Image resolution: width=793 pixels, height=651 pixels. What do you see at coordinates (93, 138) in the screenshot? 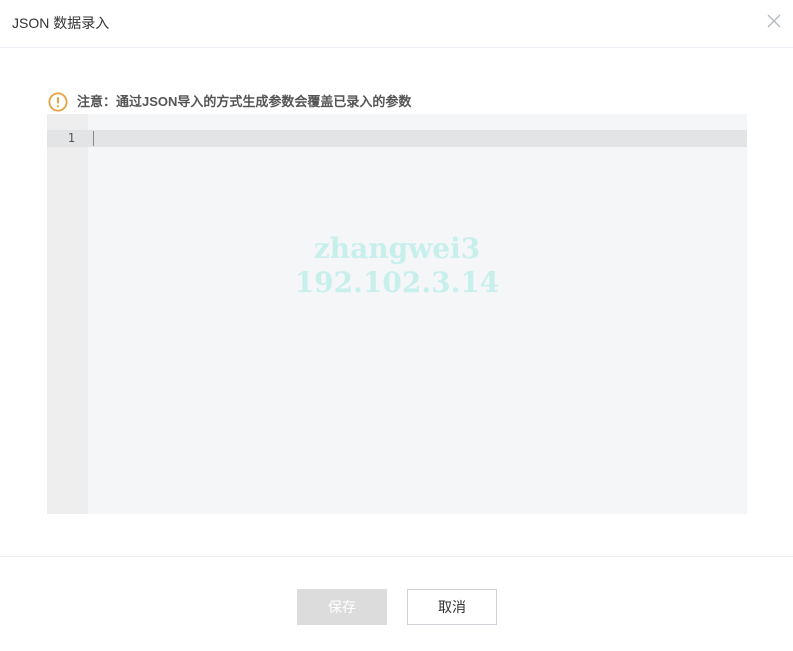
I see `text-cursor` at bounding box center [93, 138].